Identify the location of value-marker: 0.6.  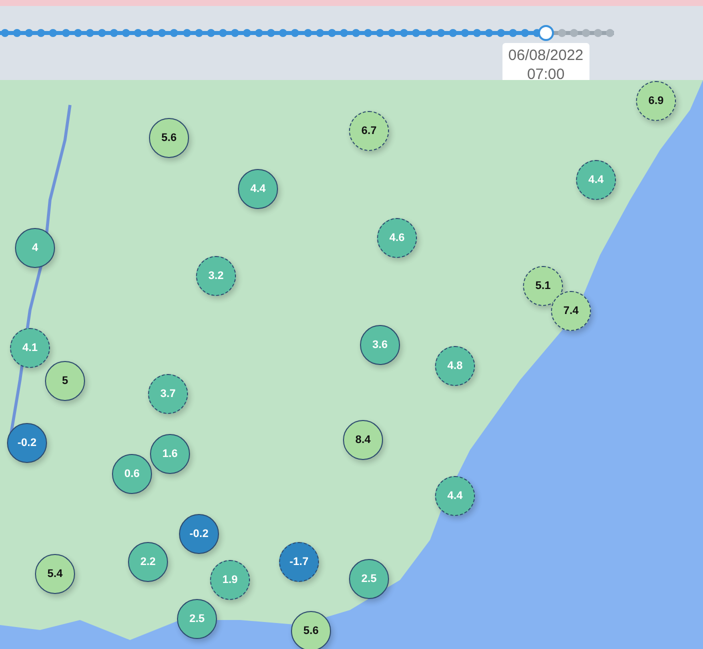
(132, 474).